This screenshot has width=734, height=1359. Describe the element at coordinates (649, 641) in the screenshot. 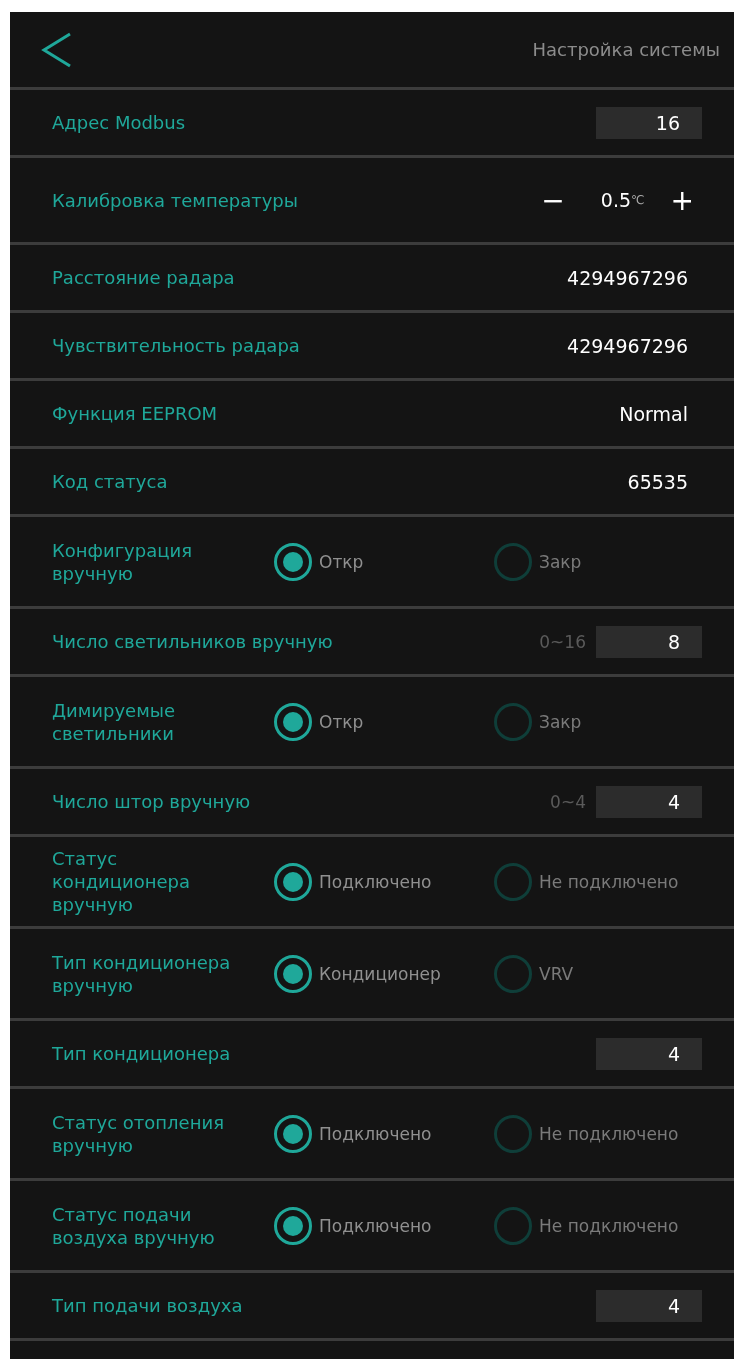

I see `number-field: 8` at that location.